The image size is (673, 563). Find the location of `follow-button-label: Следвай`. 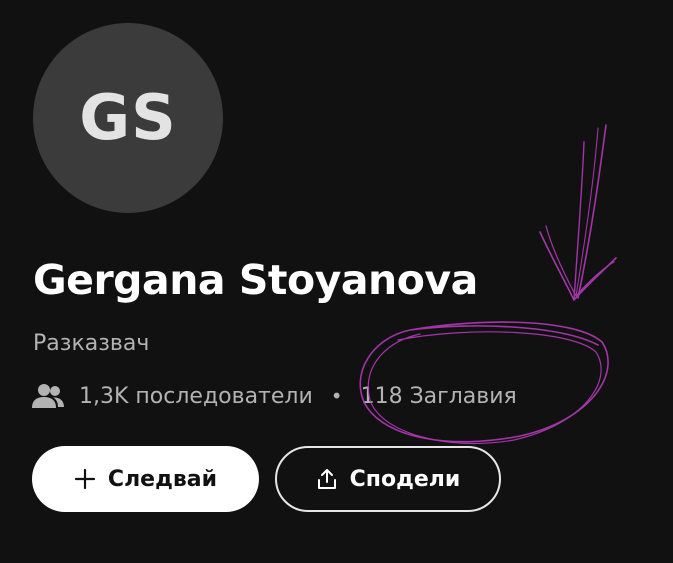

follow-button-label: Следвай is located at coordinates (162, 479).